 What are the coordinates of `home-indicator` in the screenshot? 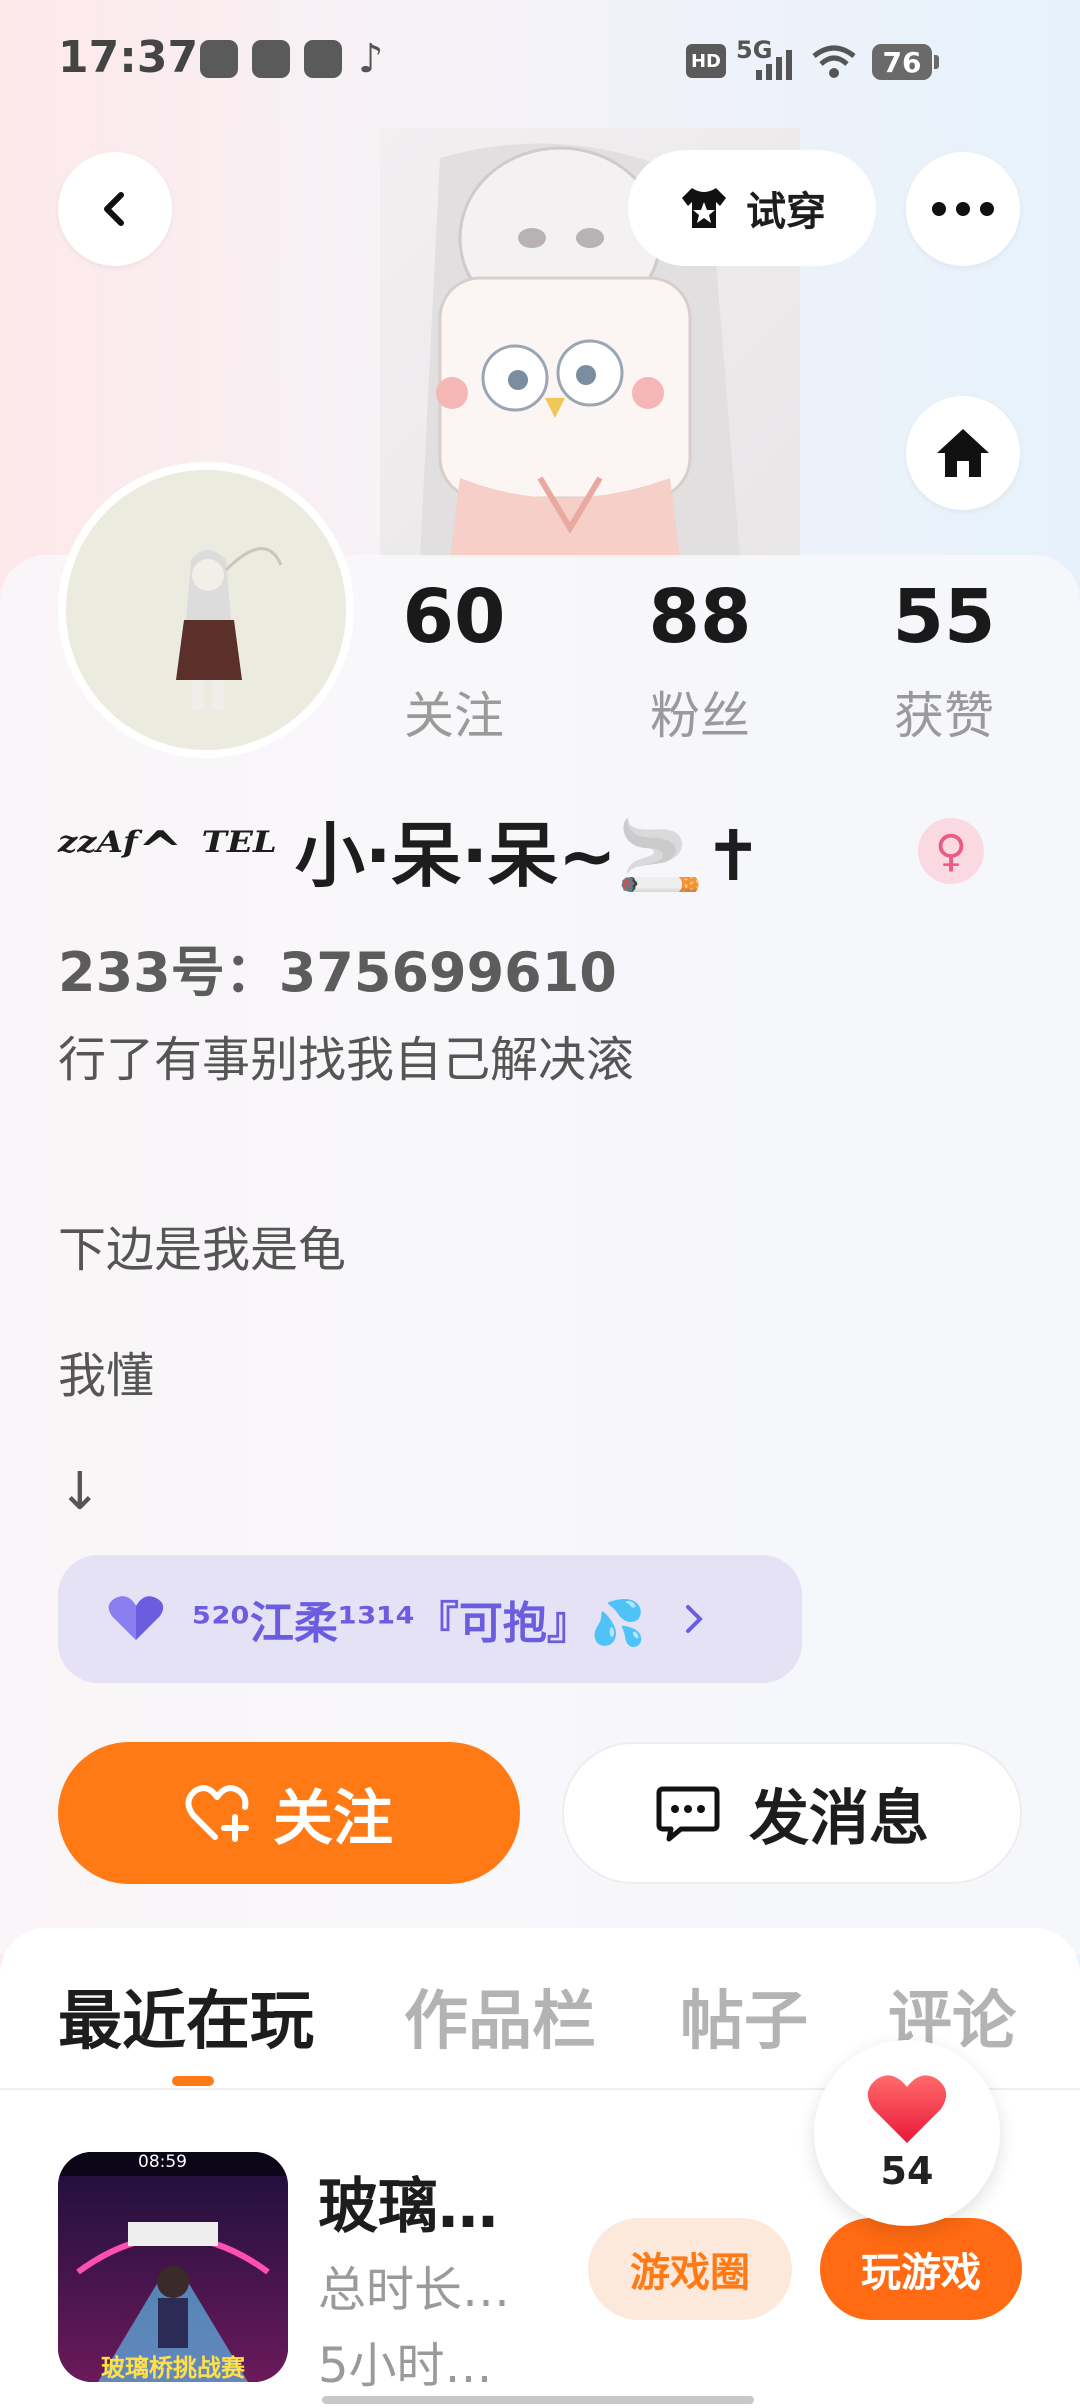 It's located at (538, 2400).